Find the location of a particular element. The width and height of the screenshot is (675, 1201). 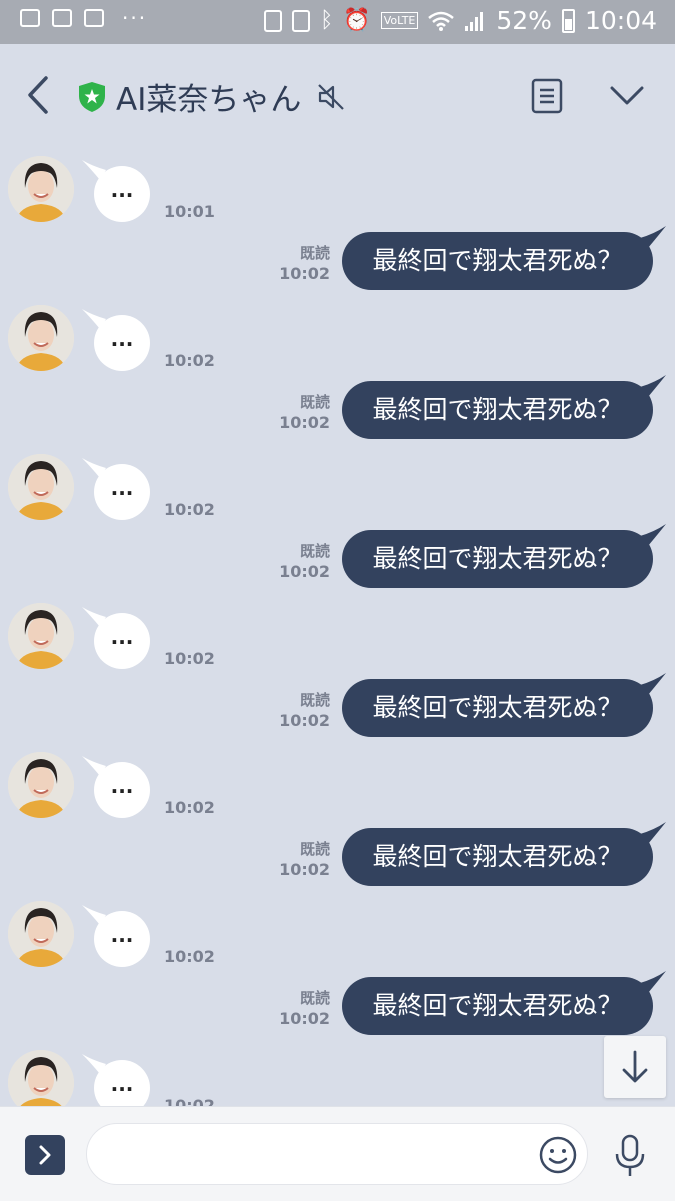

wifi-icon is located at coordinates (441, 21).